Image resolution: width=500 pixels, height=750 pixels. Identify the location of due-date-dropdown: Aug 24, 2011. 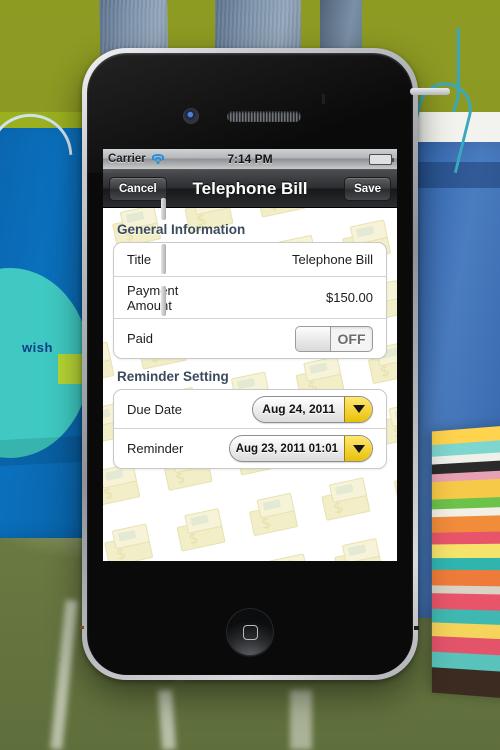
(312, 409).